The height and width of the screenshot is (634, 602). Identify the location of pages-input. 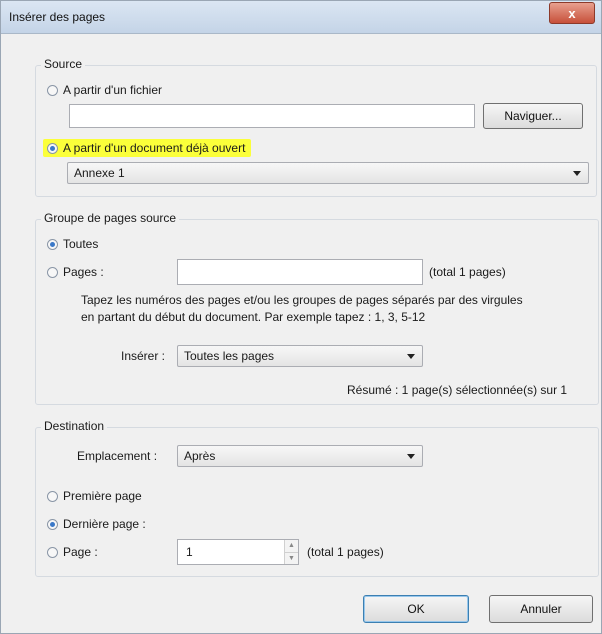
(300, 272).